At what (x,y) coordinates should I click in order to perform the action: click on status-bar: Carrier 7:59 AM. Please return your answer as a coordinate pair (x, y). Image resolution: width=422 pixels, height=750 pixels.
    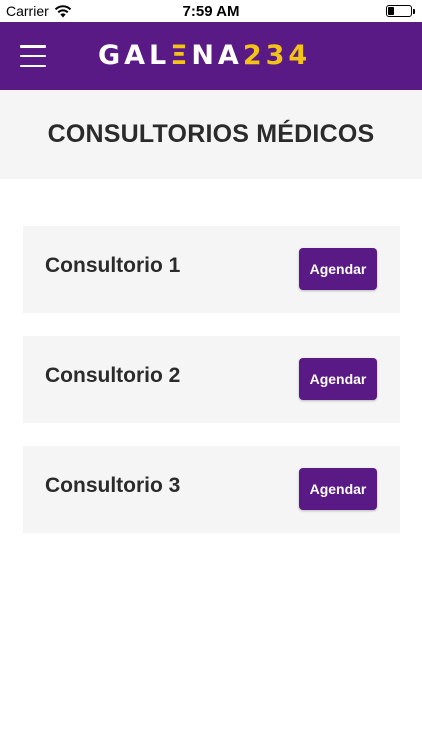
    Looking at the image, I should click on (211, 11).